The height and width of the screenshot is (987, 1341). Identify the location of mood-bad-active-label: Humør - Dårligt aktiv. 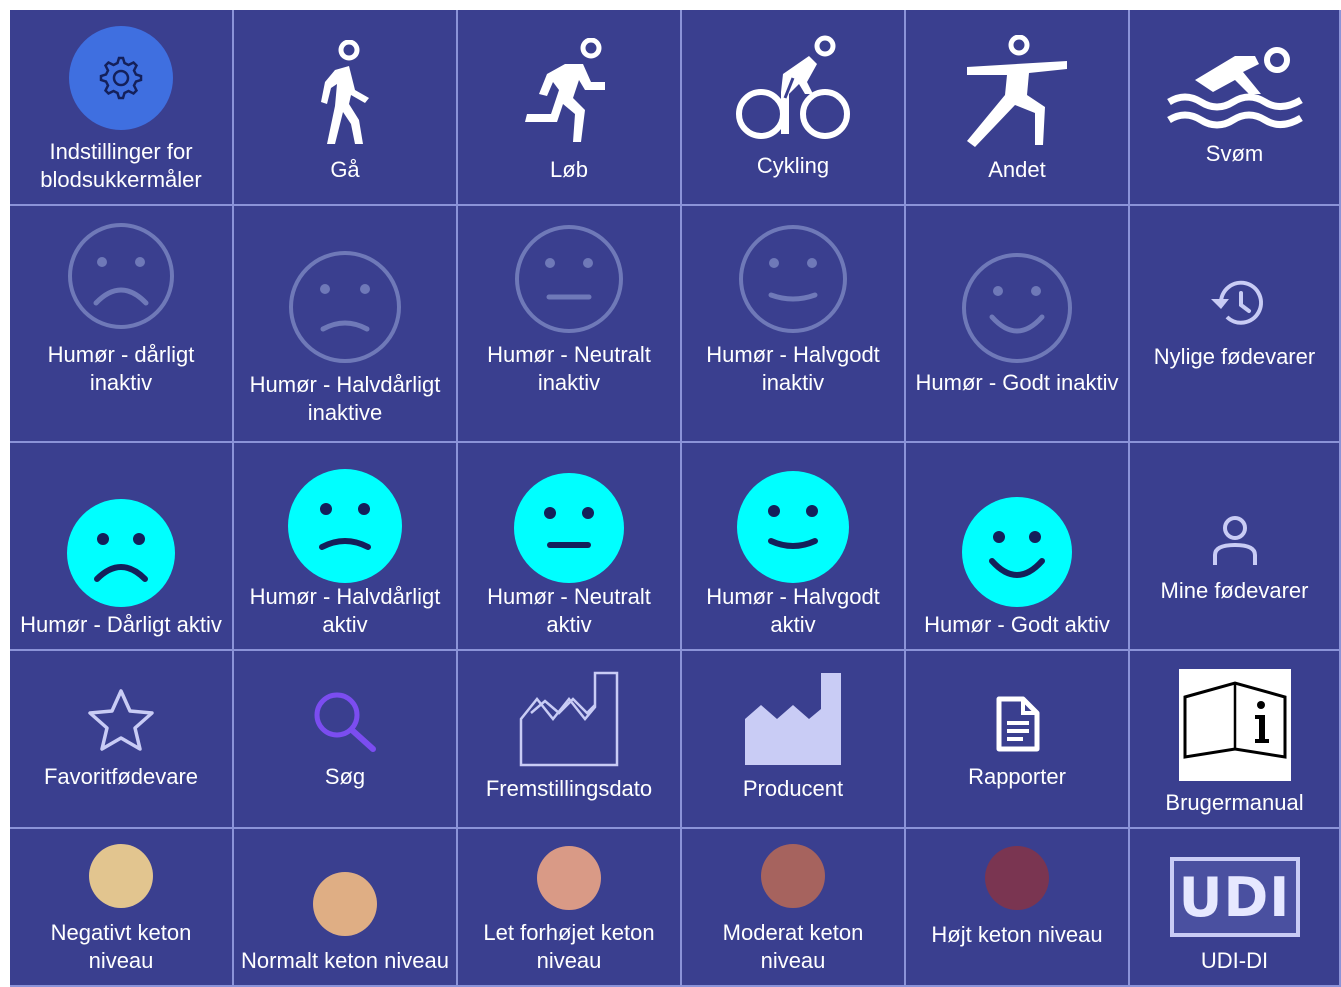
(121, 624).